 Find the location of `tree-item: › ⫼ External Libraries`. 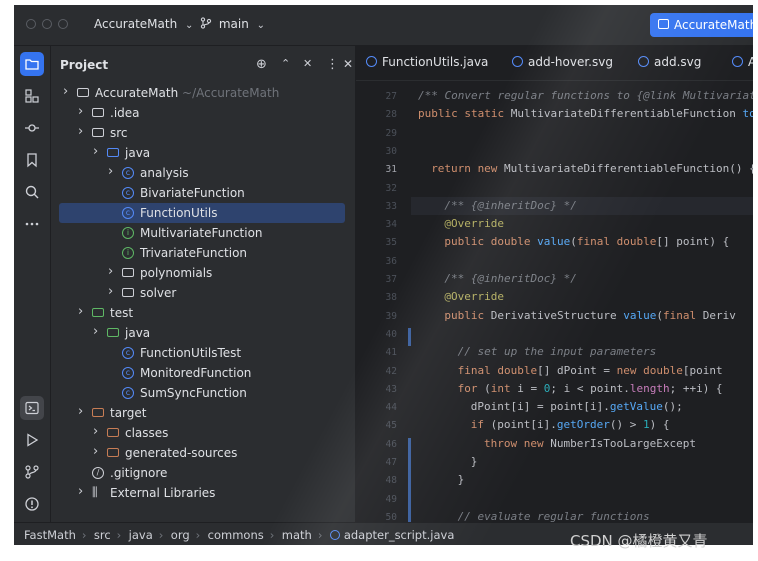

tree-item: › ⫼ External Libraries is located at coordinates (203, 493).